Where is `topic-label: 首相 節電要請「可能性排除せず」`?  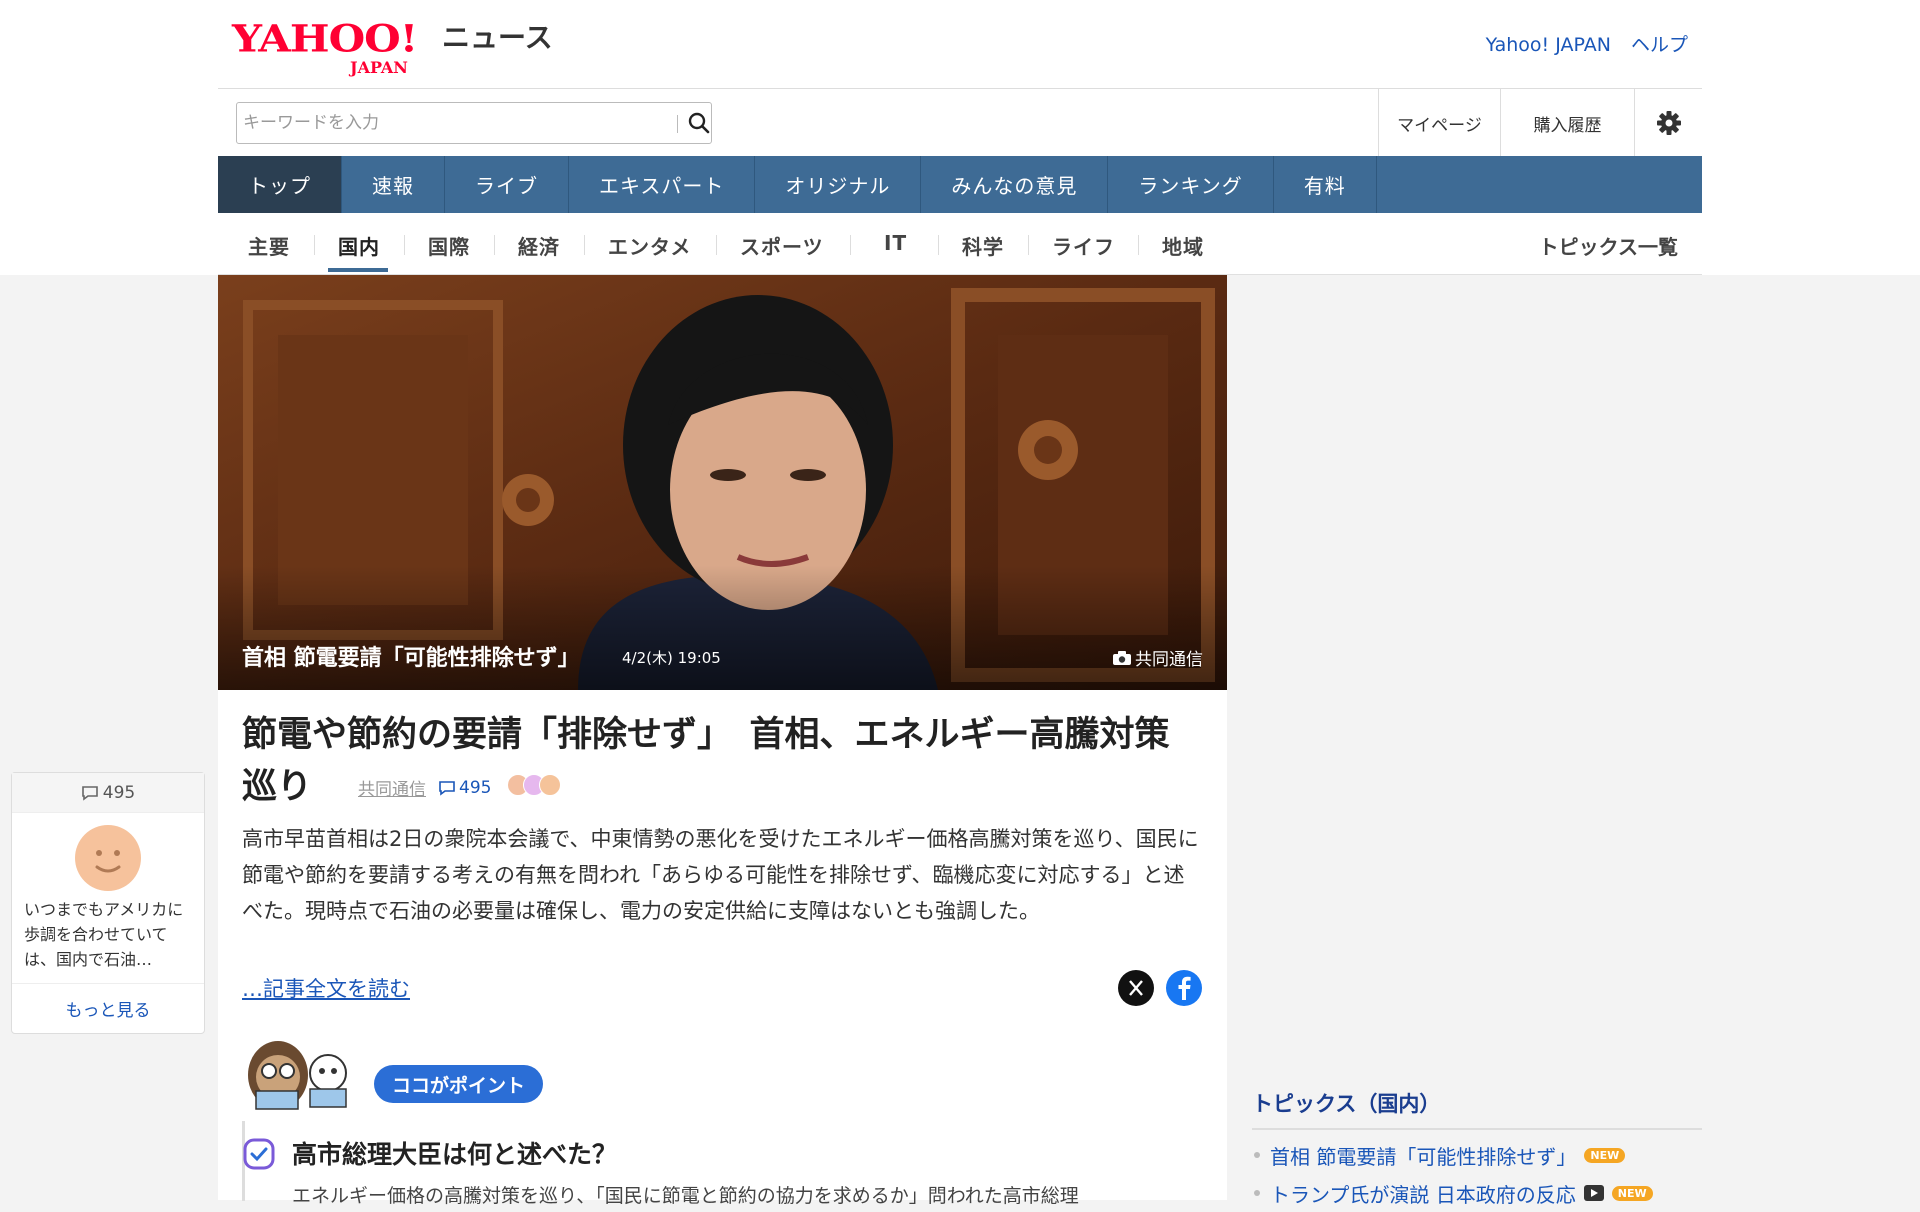 topic-label: 首相 節電要請「可能性排除せず」 is located at coordinates (1423, 1156).